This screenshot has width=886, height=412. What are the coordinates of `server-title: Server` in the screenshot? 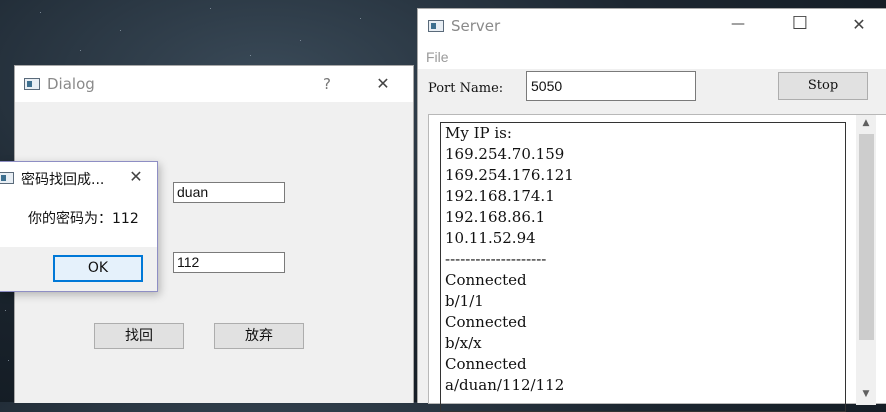 It's located at (476, 26).